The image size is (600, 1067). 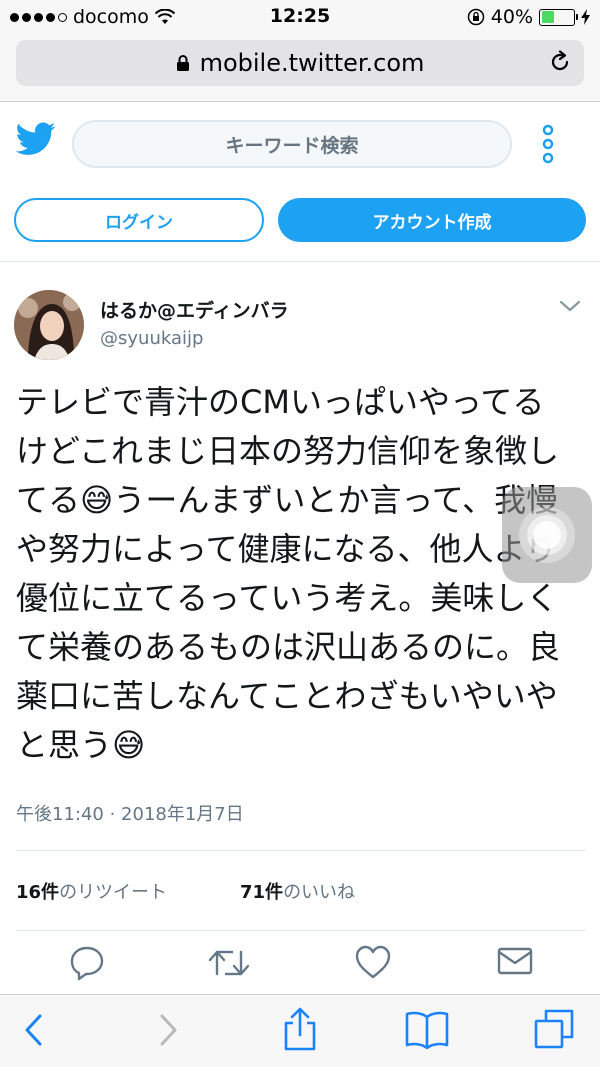 I want to click on chevron-down-icon, so click(x=570, y=306).